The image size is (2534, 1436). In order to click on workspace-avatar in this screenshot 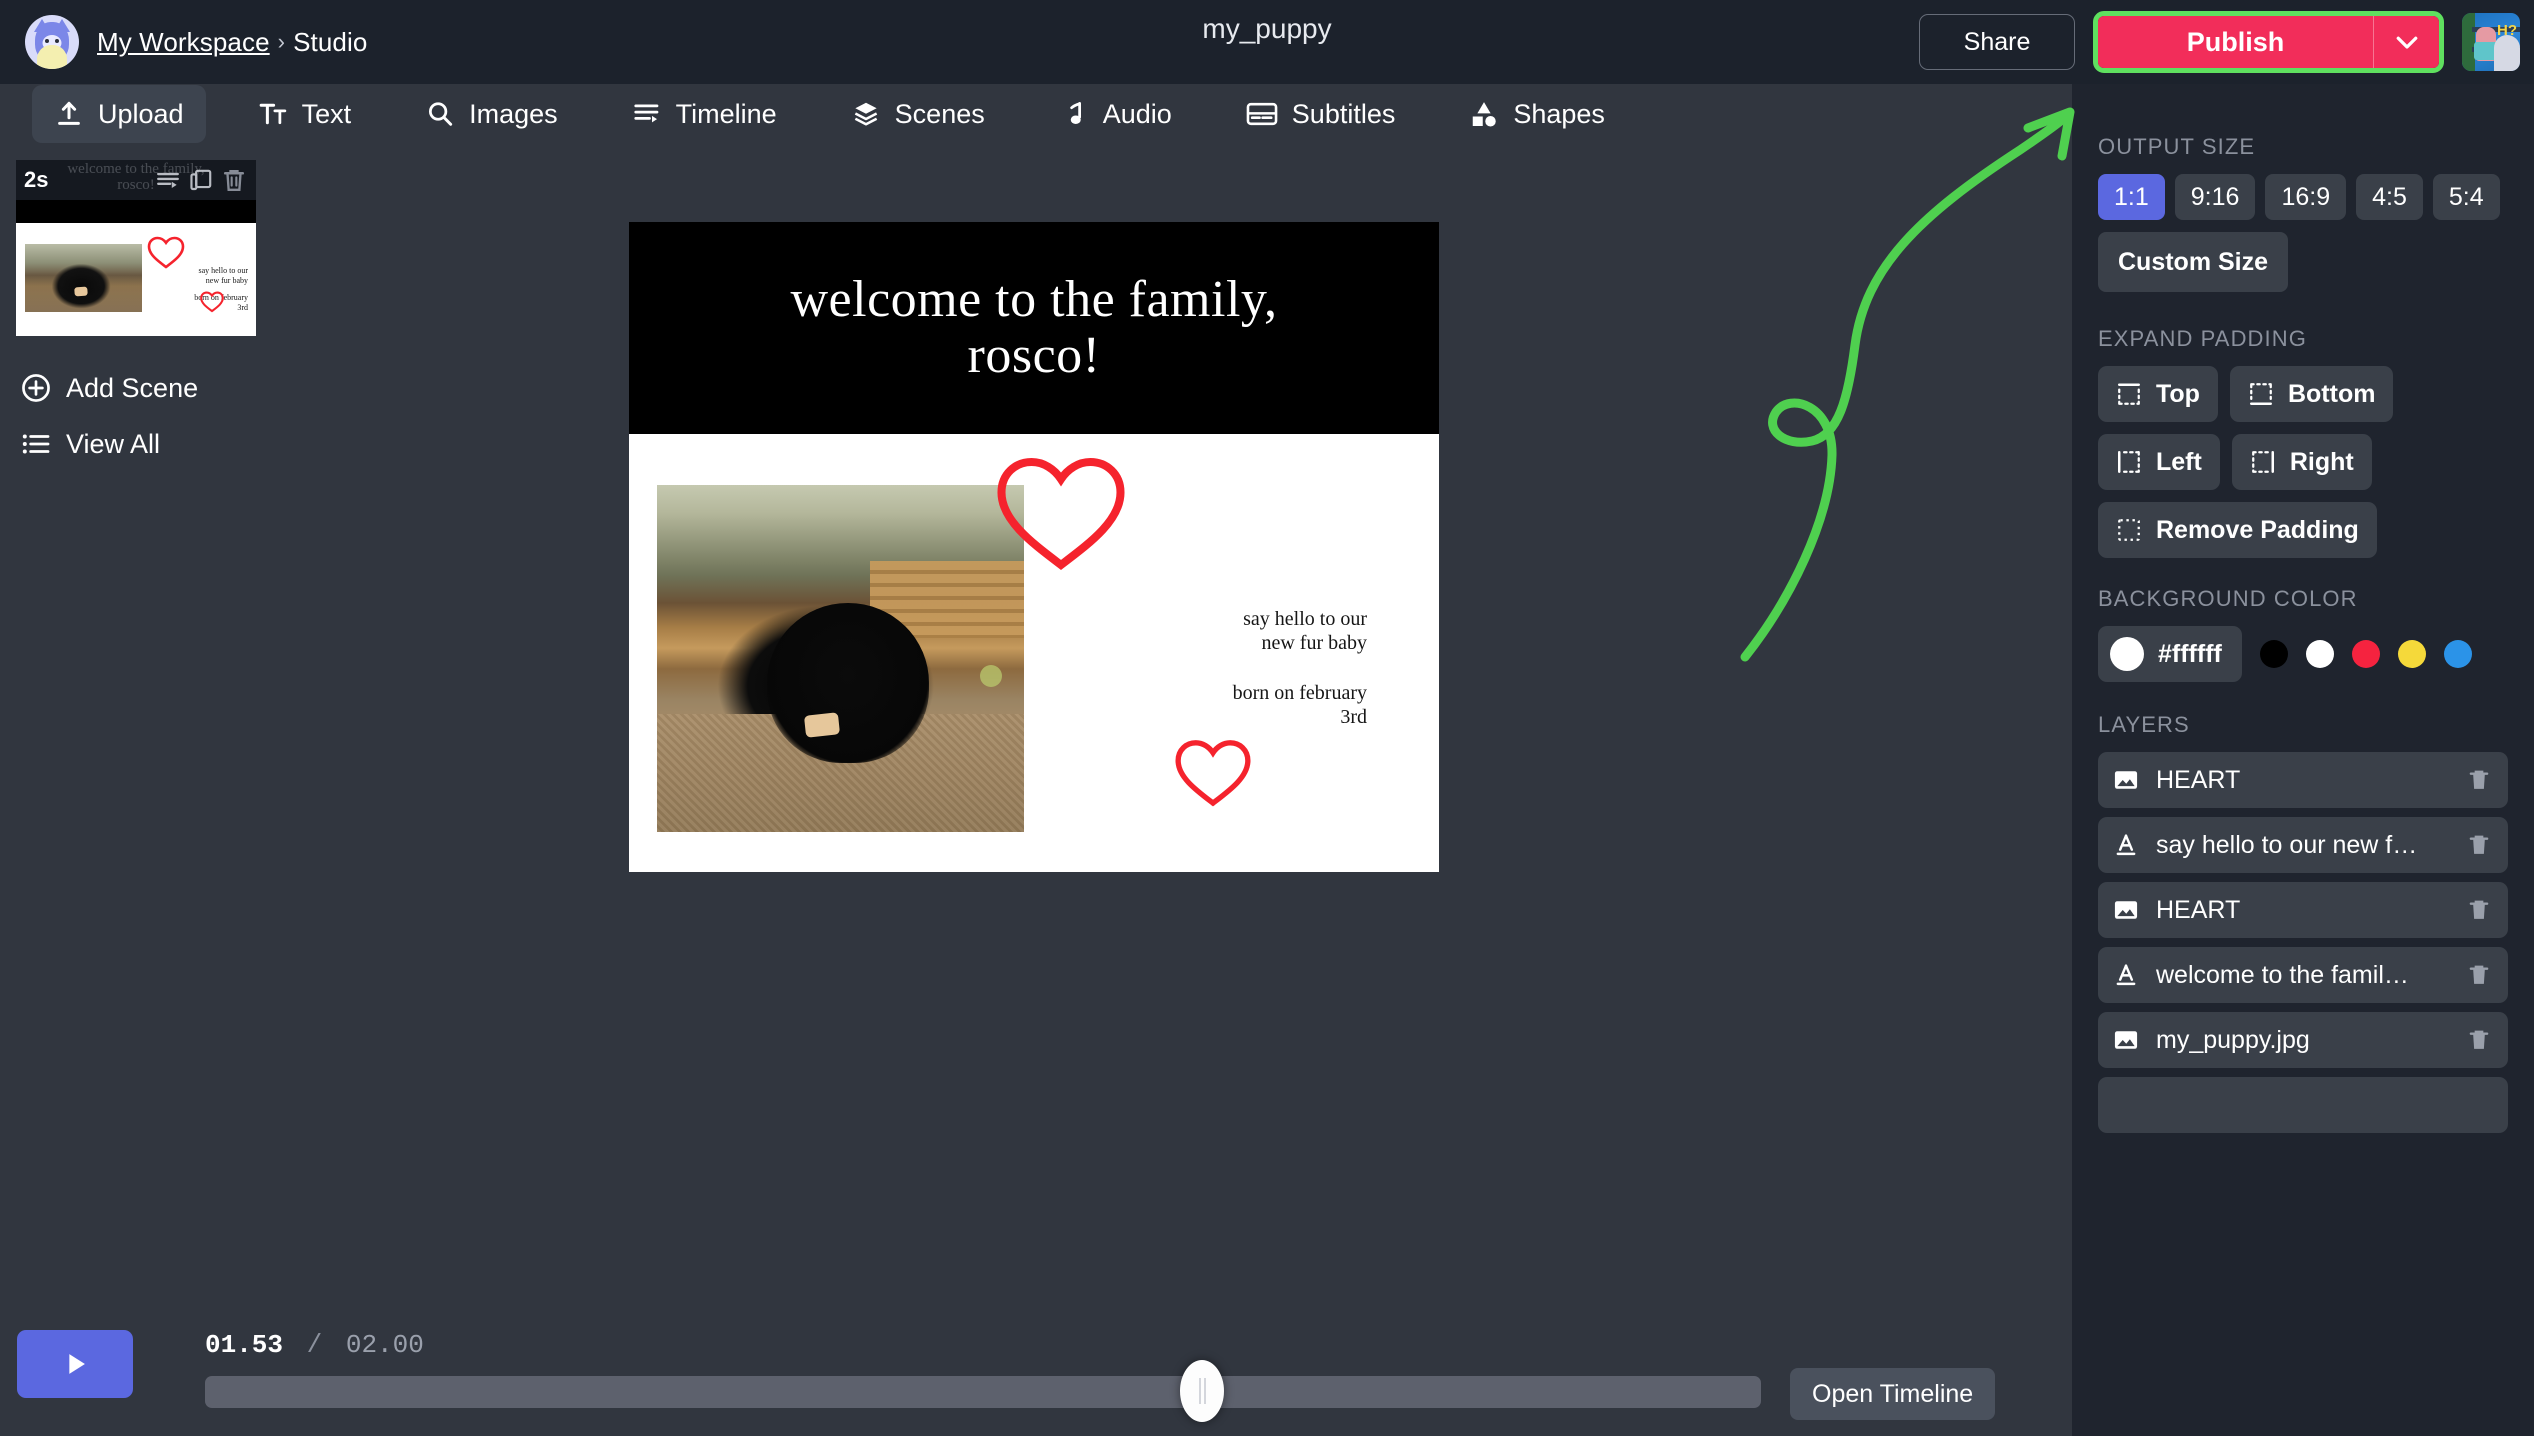, I will do `click(52, 42)`.